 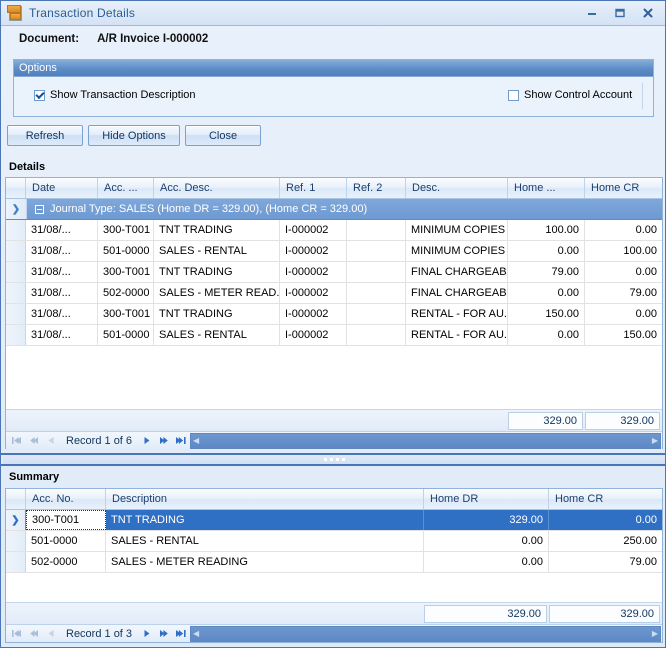 I want to click on minimize-icon, so click(x=592, y=12).